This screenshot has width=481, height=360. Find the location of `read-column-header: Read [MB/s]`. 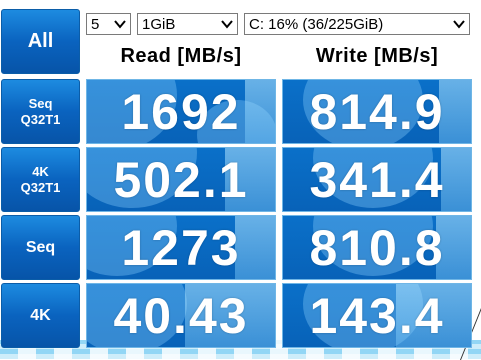

read-column-header: Read [MB/s] is located at coordinates (181, 56).